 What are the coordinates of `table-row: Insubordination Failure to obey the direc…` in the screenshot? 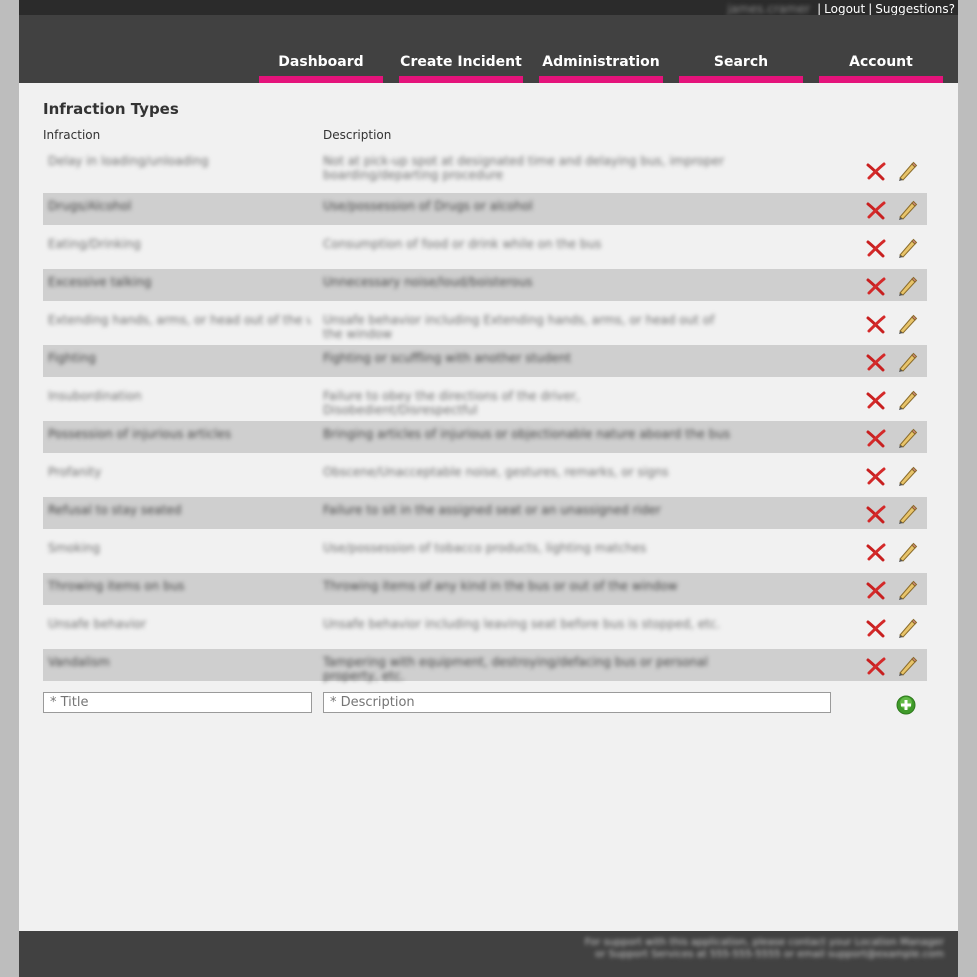 It's located at (485, 400).